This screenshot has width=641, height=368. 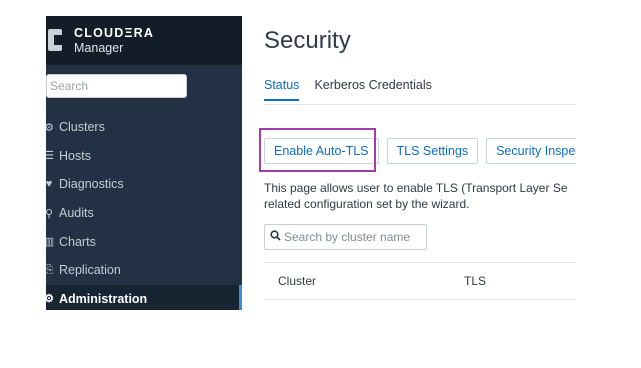 What do you see at coordinates (75, 155) in the screenshot?
I see `sidebar-item-label: Hosts` at bounding box center [75, 155].